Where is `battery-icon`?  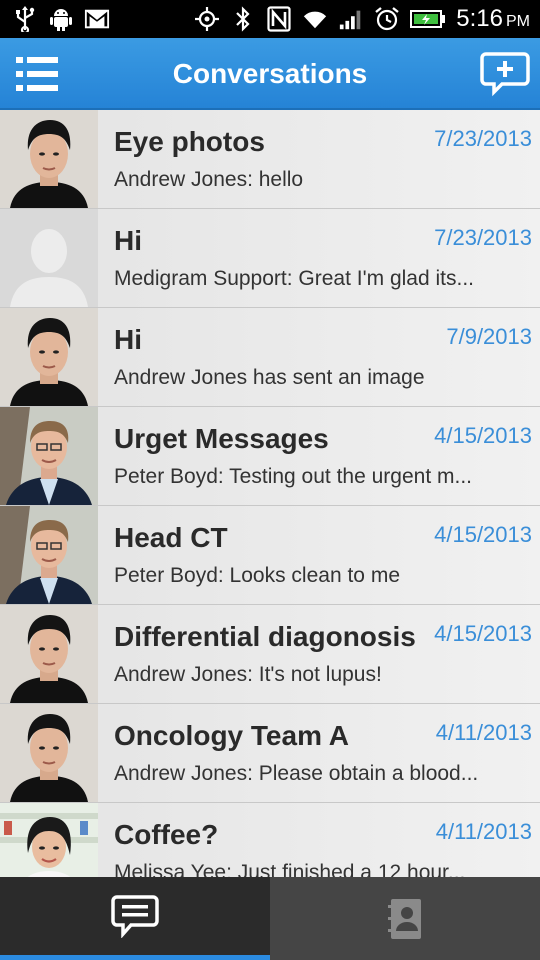 battery-icon is located at coordinates (428, 19).